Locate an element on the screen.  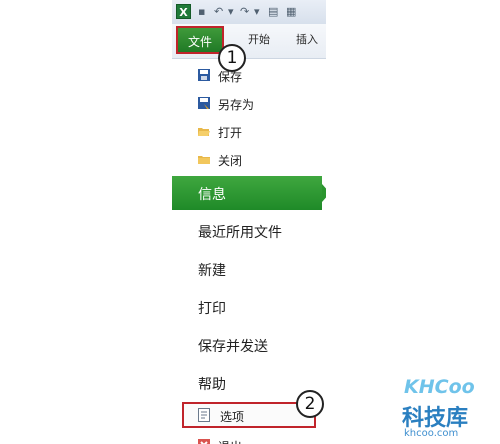
menu-recent-label: 最近所用文件 is located at coordinates (240, 233).